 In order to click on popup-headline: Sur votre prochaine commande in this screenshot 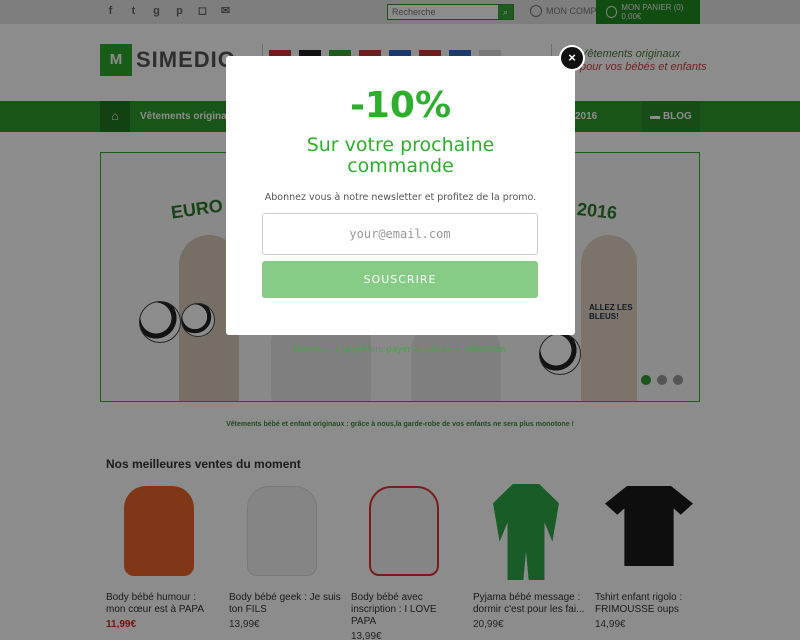, I will do `click(400, 156)`.